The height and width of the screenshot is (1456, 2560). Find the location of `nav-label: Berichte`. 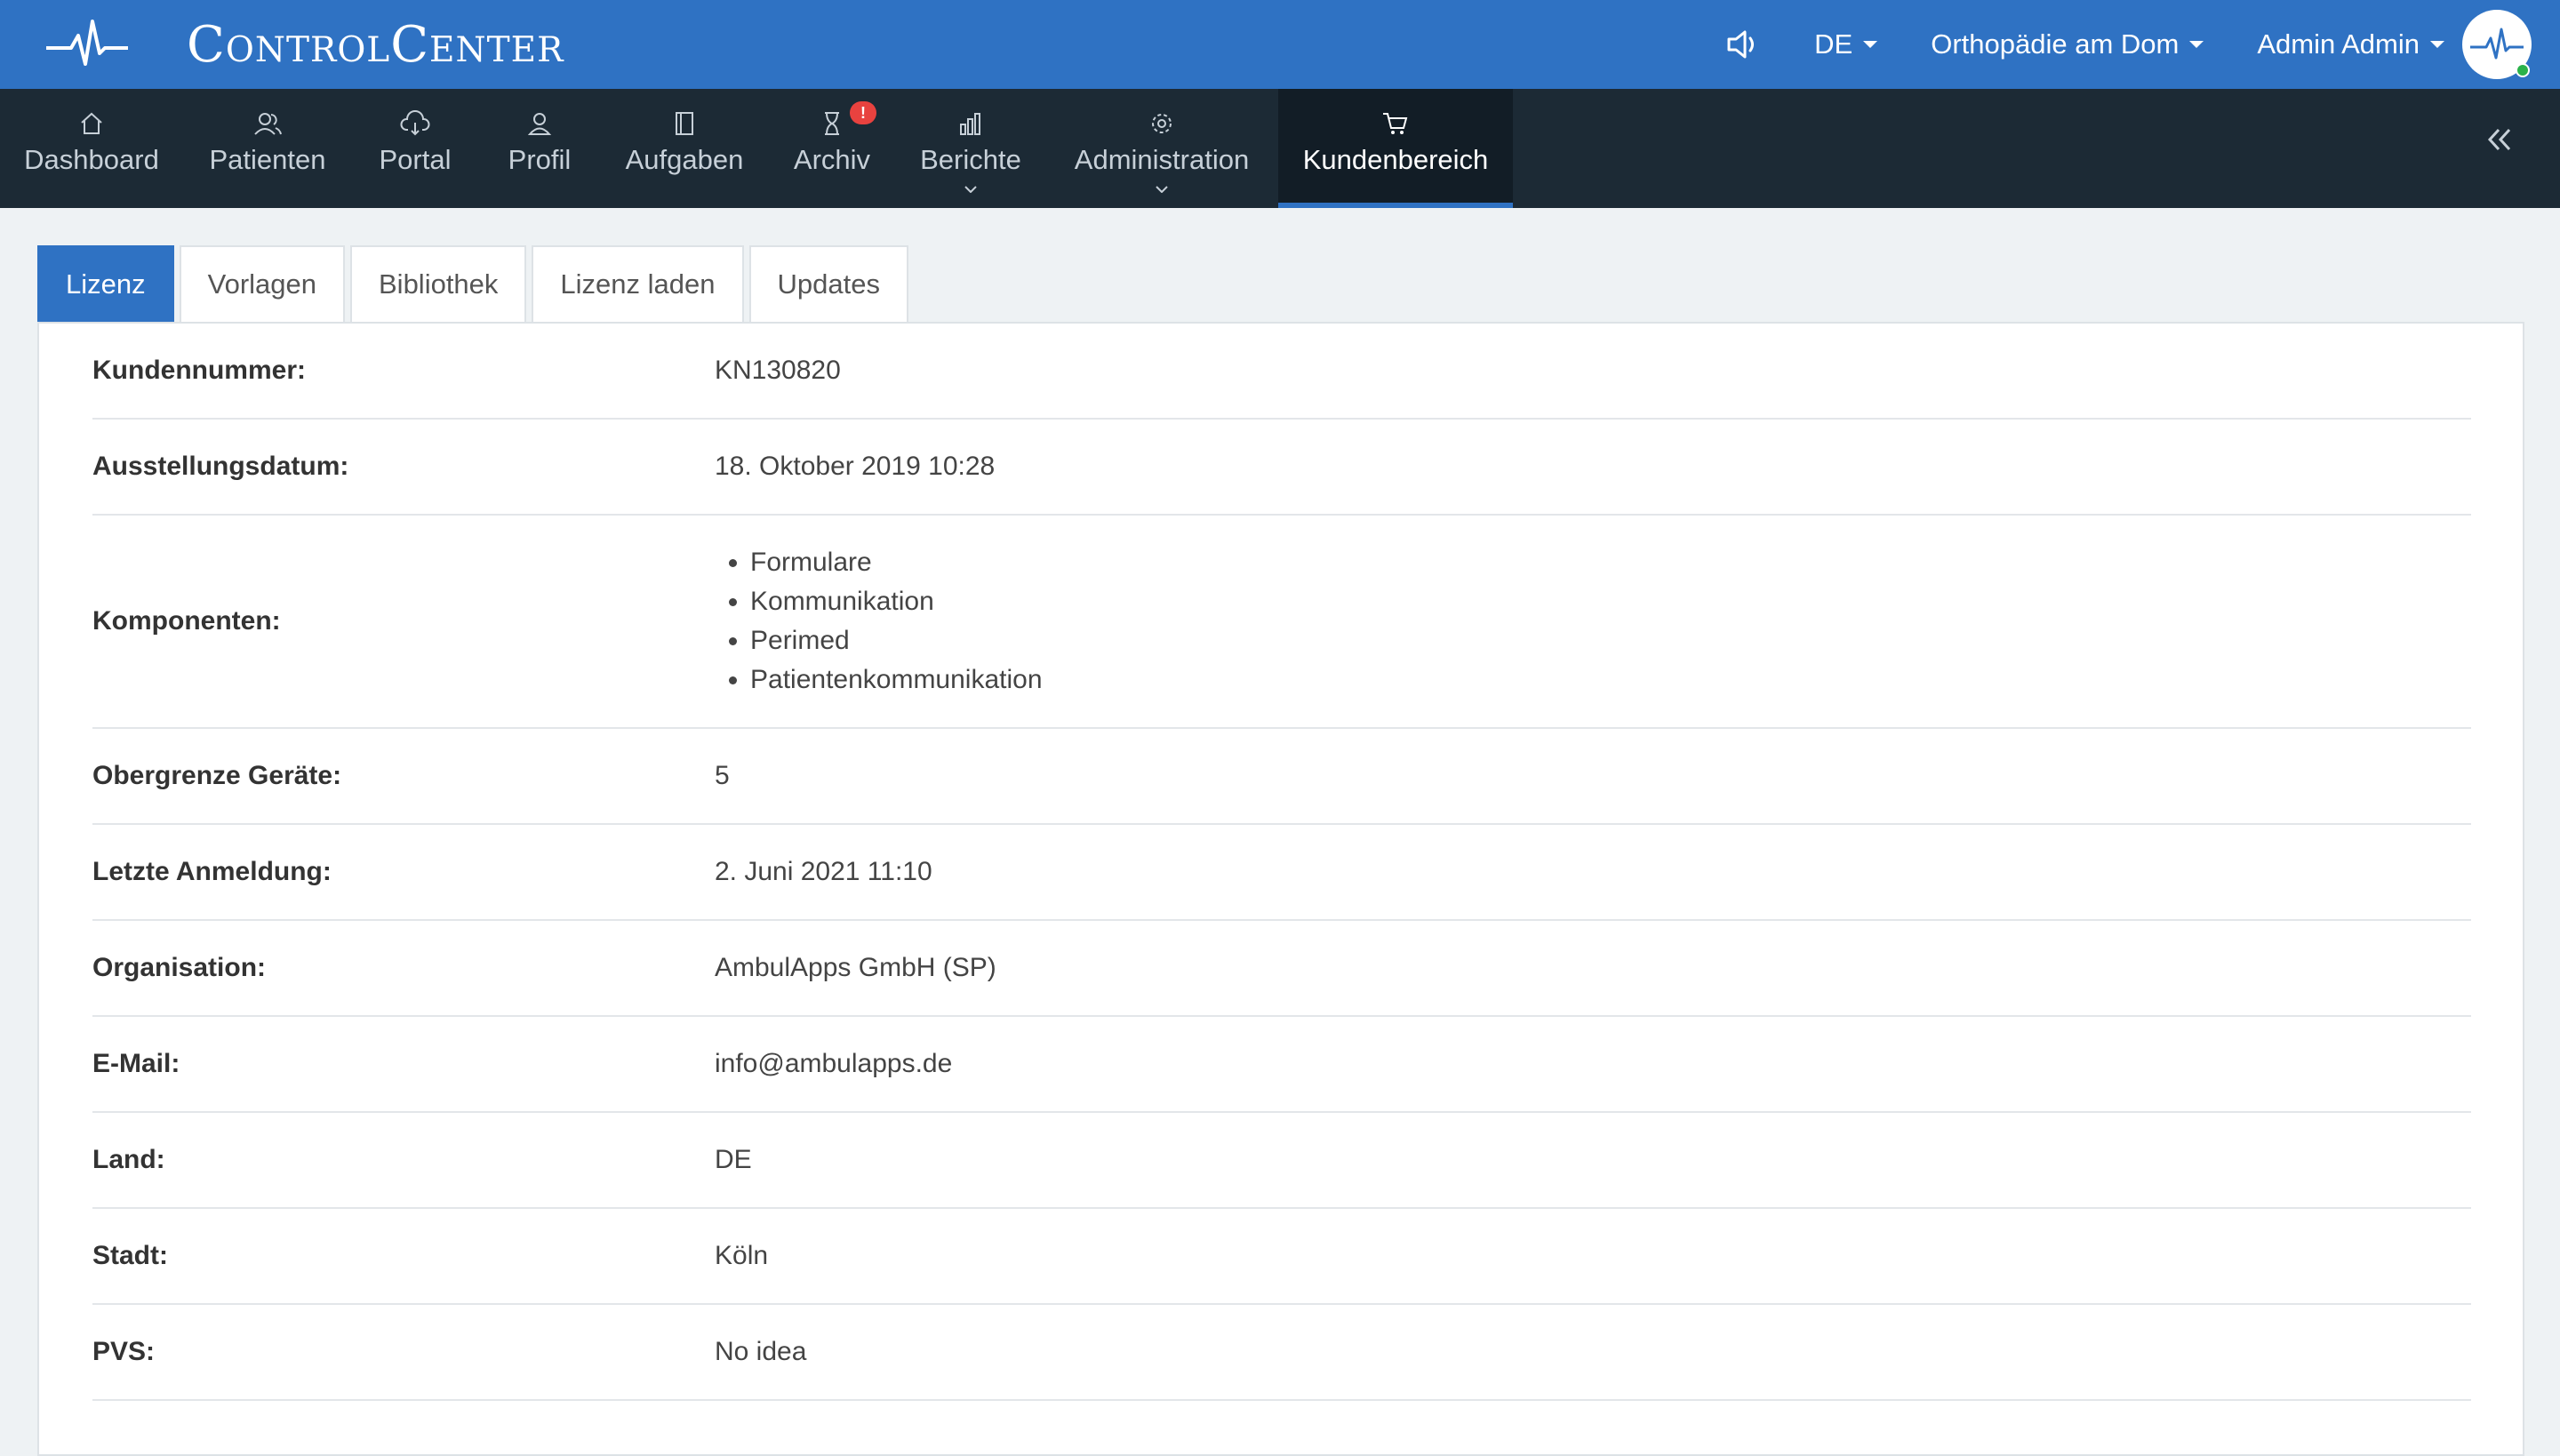

nav-label: Berichte is located at coordinates (970, 159).